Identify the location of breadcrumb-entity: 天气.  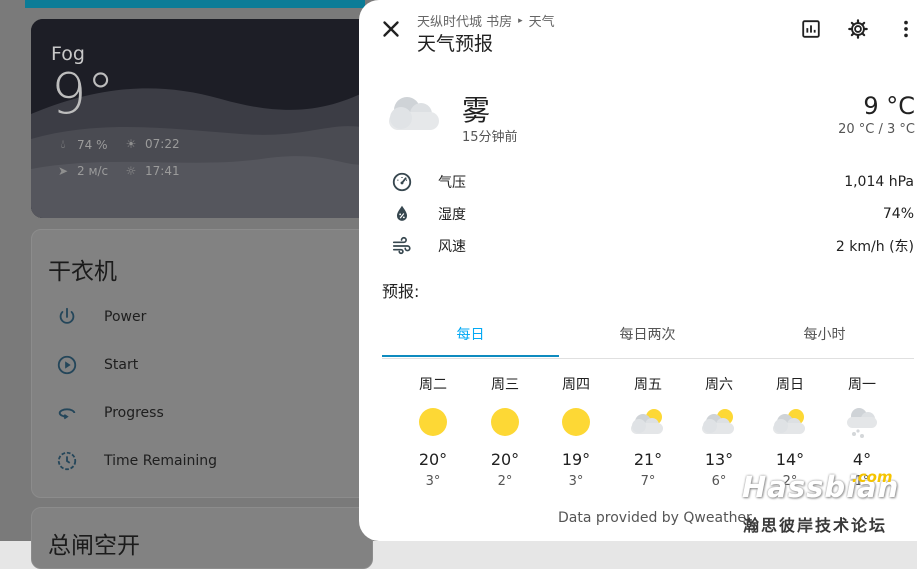
(541, 22).